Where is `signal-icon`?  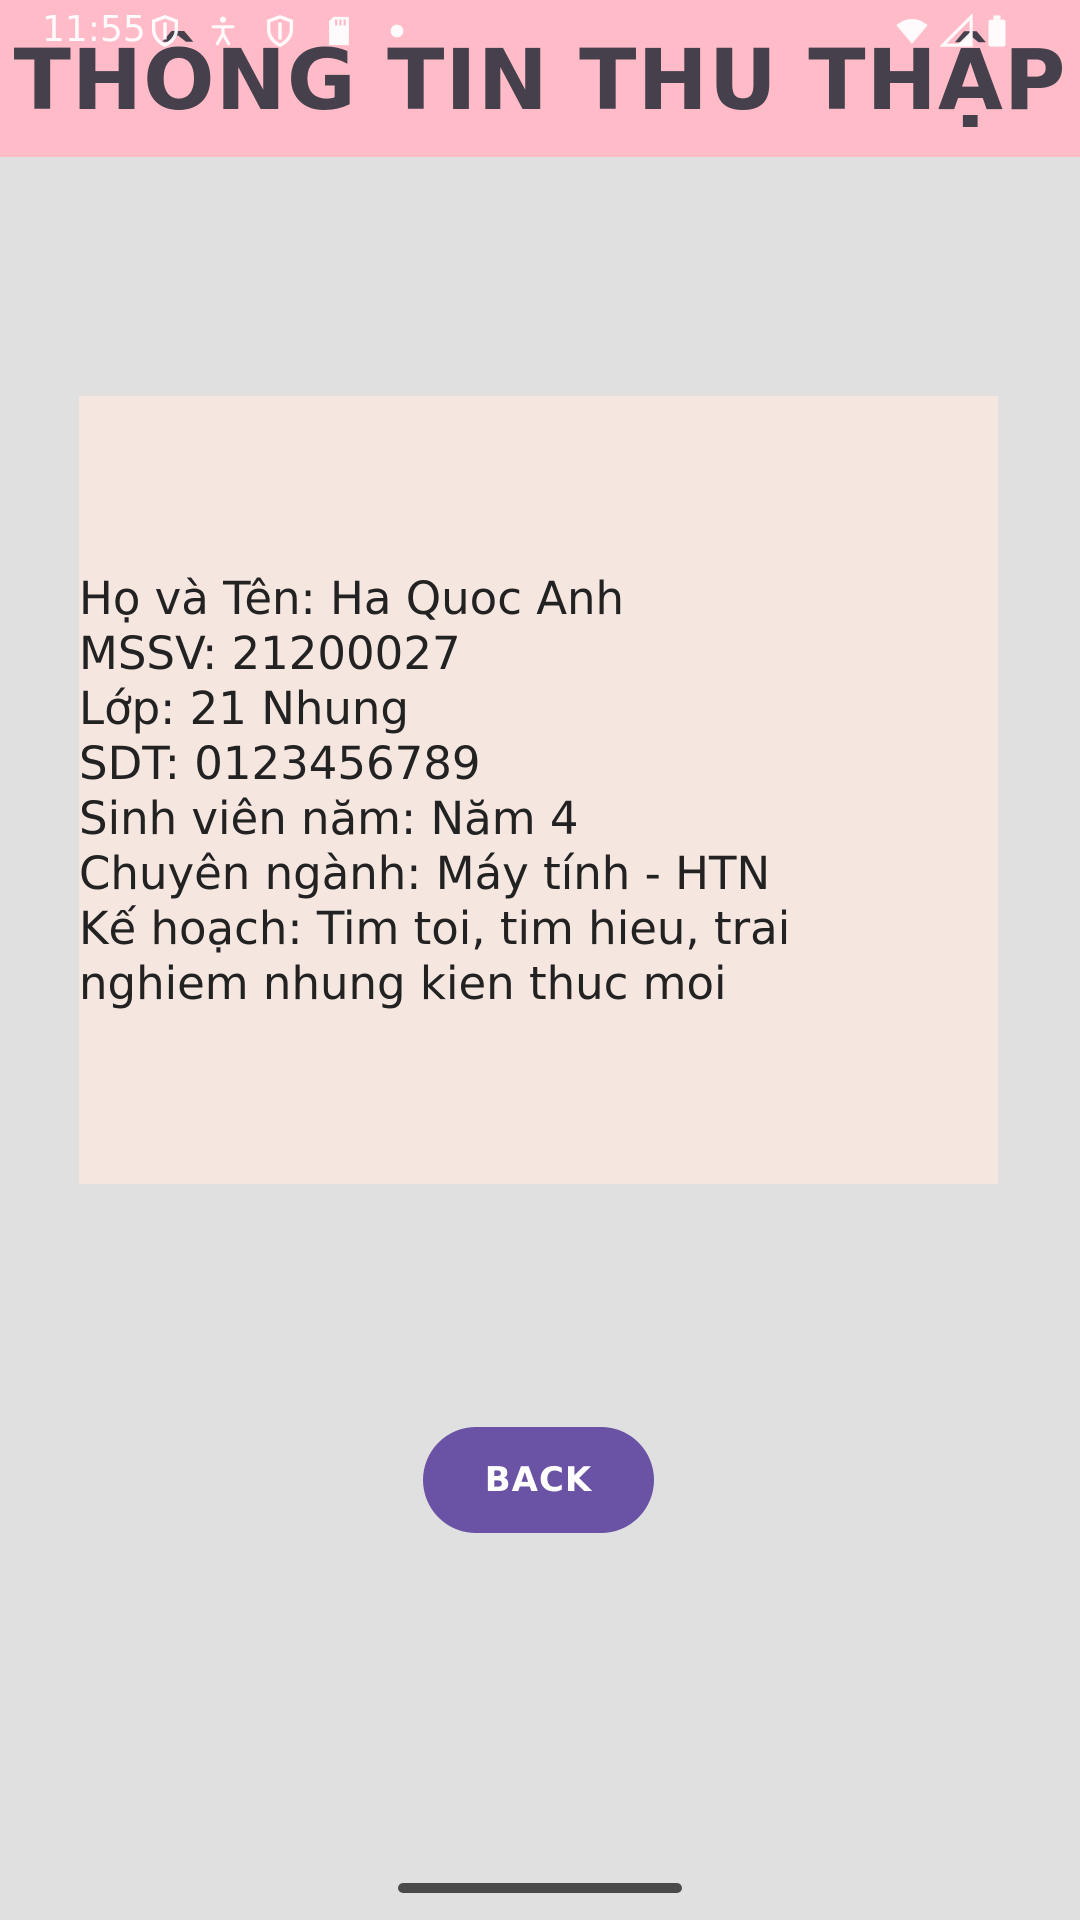 signal-icon is located at coordinates (957, 31).